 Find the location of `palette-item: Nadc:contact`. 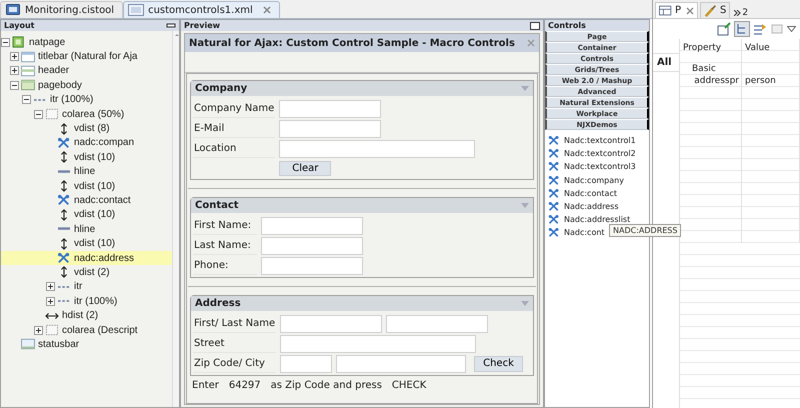

palette-item: Nadc:contact is located at coordinates (597, 193).